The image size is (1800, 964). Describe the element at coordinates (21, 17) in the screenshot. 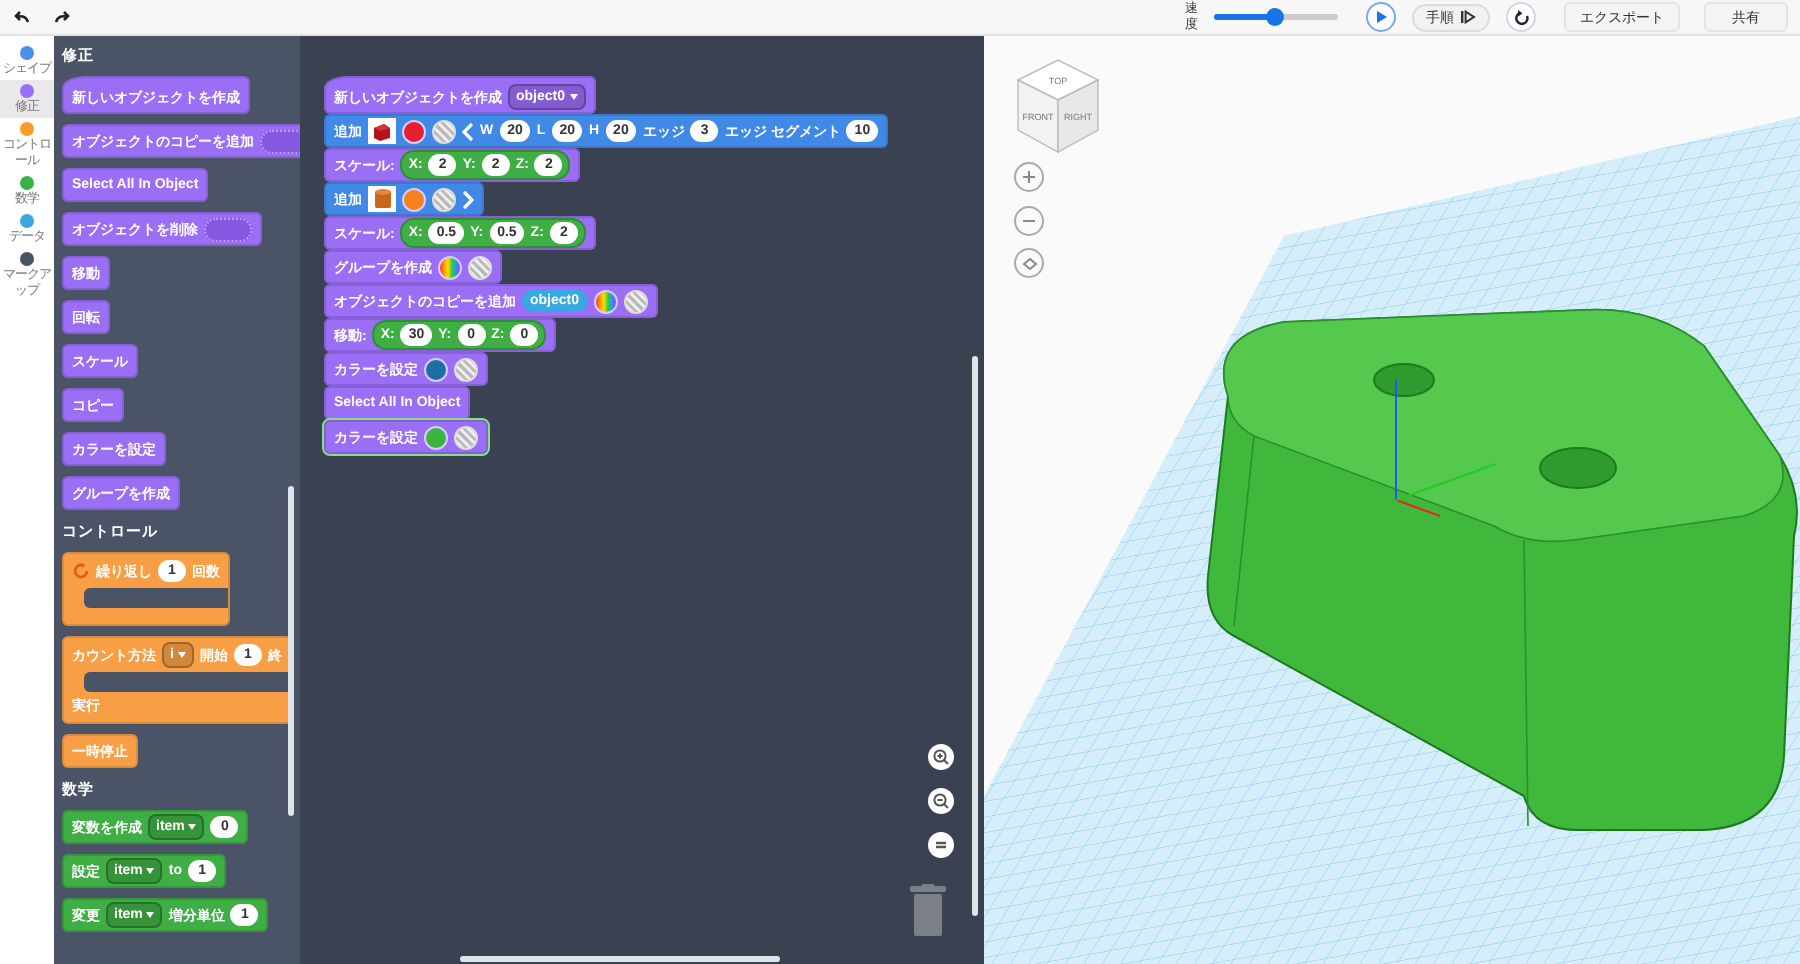

I see `undo-icon` at that location.